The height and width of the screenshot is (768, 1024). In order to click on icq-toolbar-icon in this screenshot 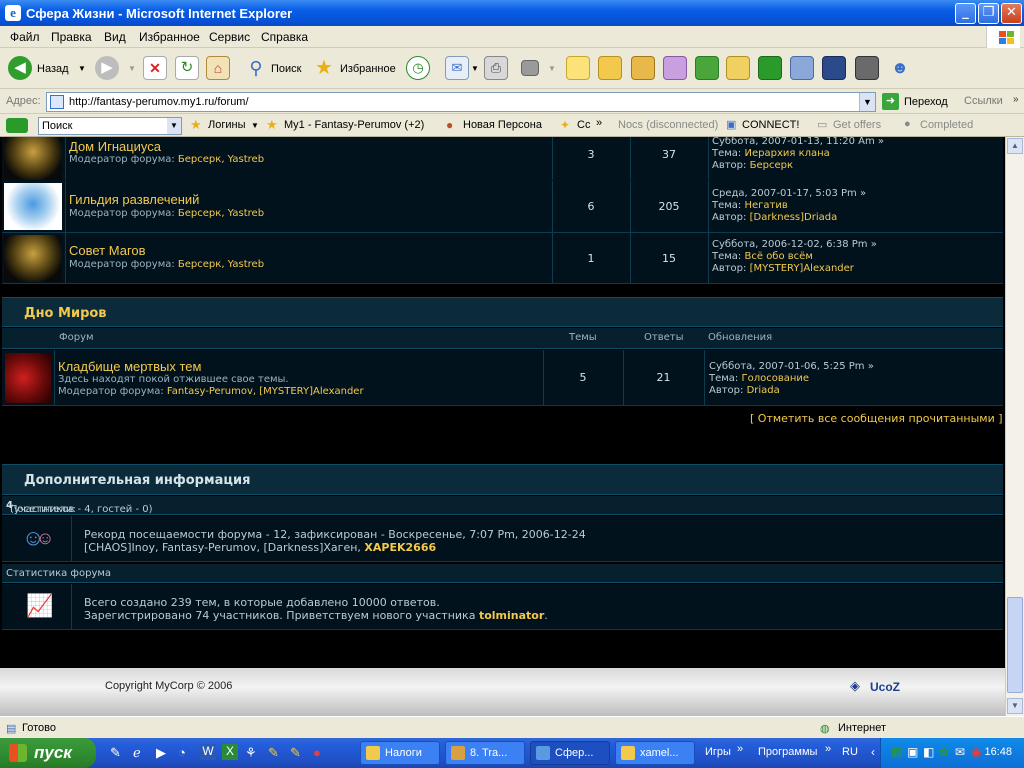, I will do `click(17, 125)`.